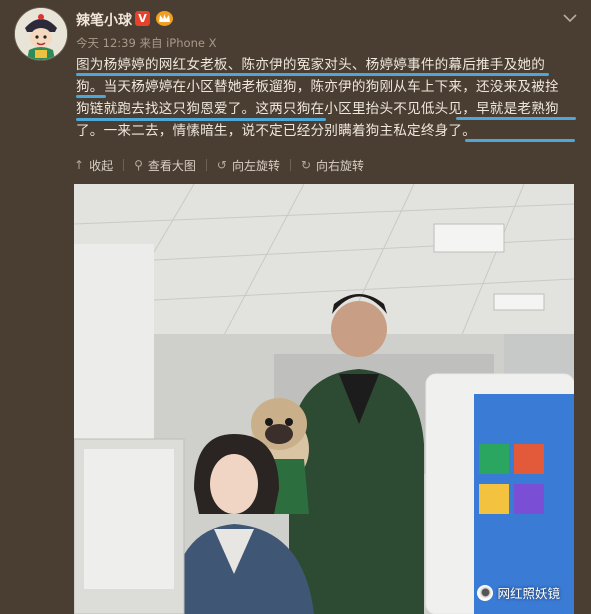  I want to click on post-text-line: 狗。当天杨婷婷在小区替她老板遛狗，陈亦伊的狗刚从车上下来，还没来及被拴, so click(317, 87).